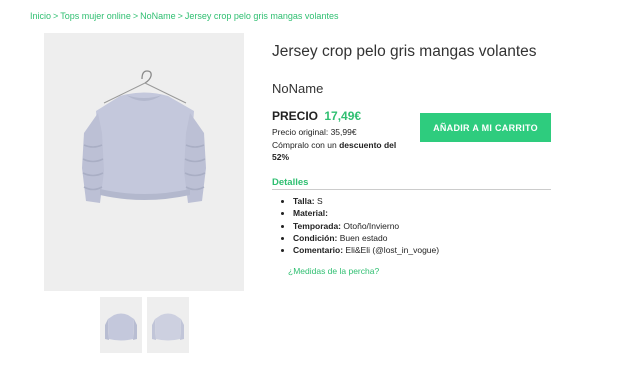  Describe the element at coordinates (315, 237) in the screenshot. I see `detail-key: Condición:` at that location.